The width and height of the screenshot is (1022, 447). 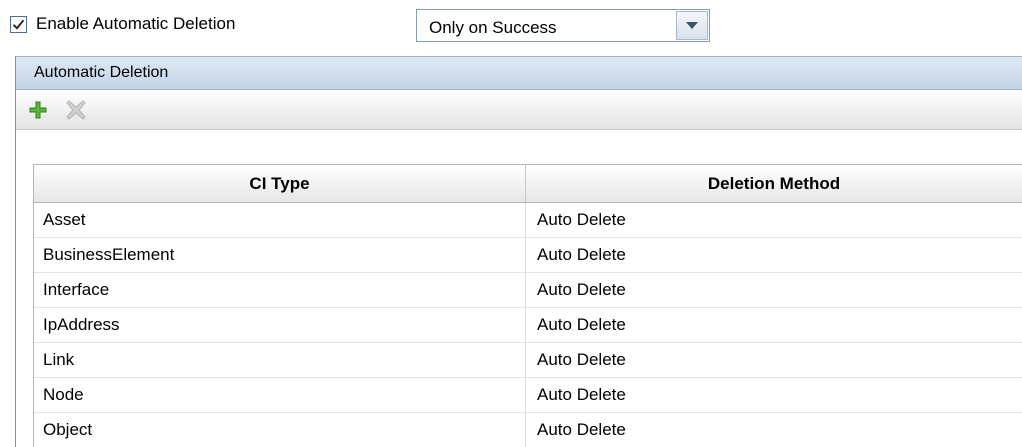 I want to click on panel-title: Automatic Deletion, so click(x=519, y=73).